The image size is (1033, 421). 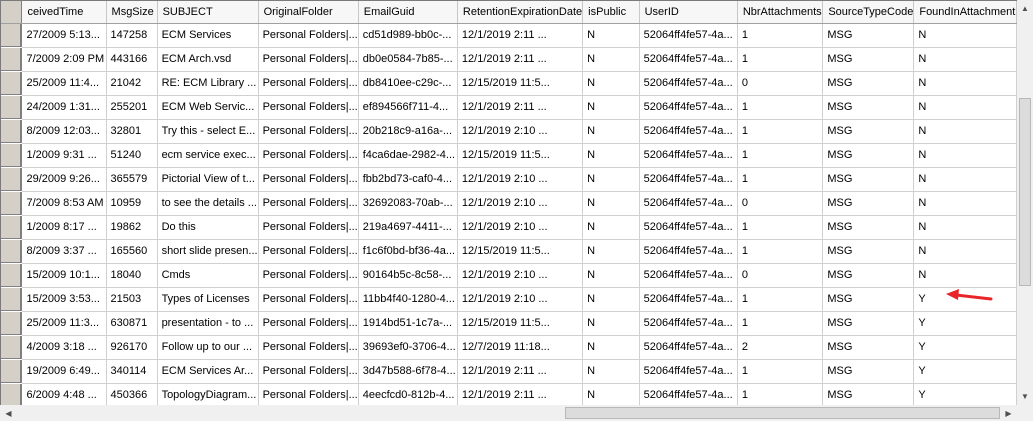 What do you see at coordinates (132, 227) in the screenshot?
I see `grid-cell: 19862` at bounding box center [132, 227].